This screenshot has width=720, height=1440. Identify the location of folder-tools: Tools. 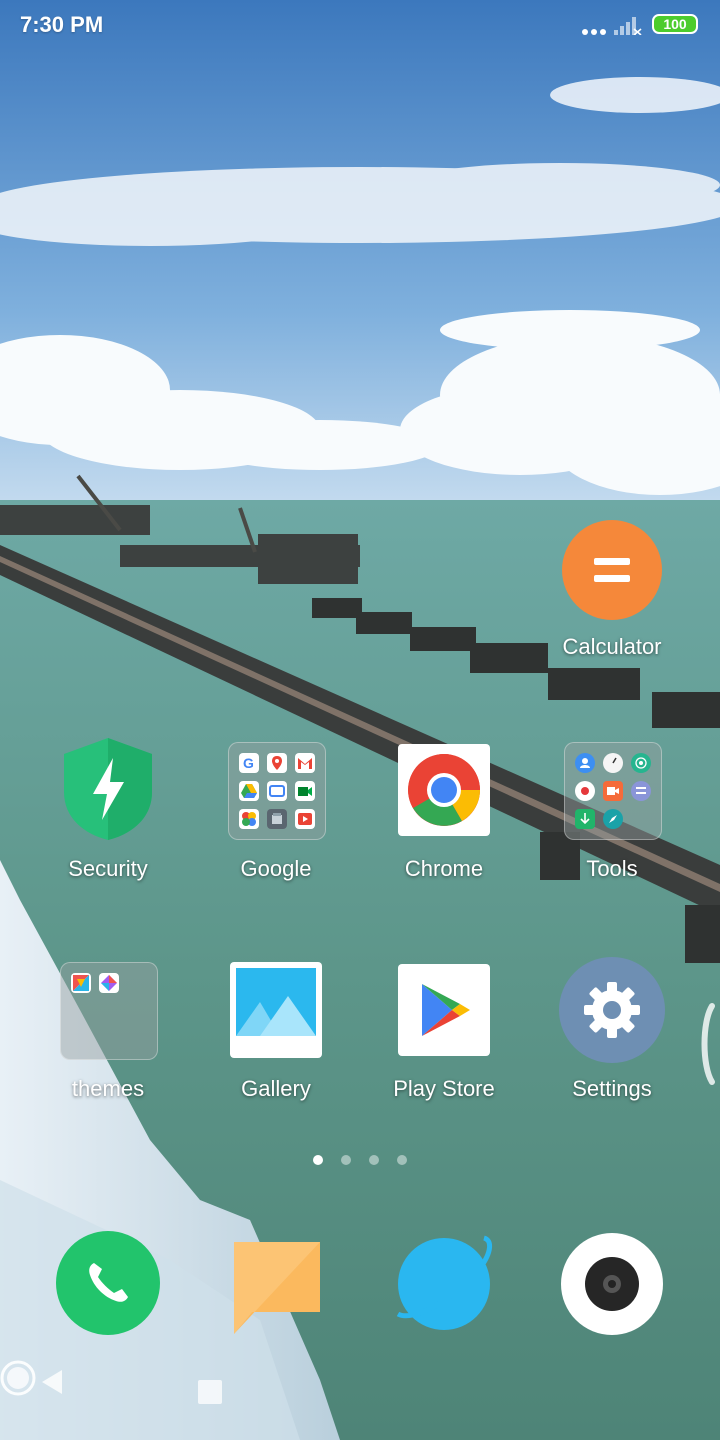
(612, 816).